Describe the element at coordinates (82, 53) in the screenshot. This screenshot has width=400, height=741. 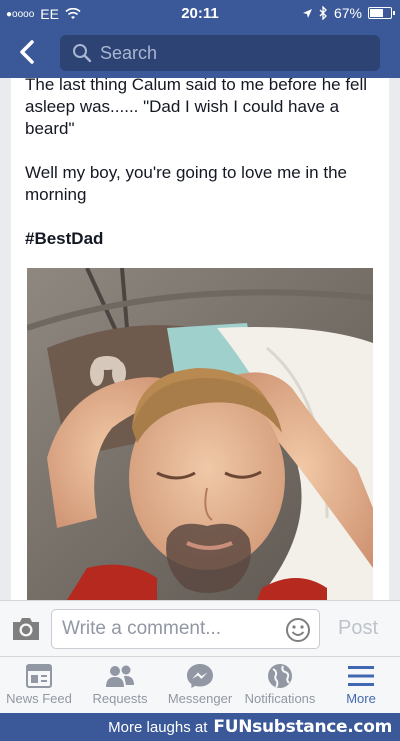
I see `search-icon` at that location.